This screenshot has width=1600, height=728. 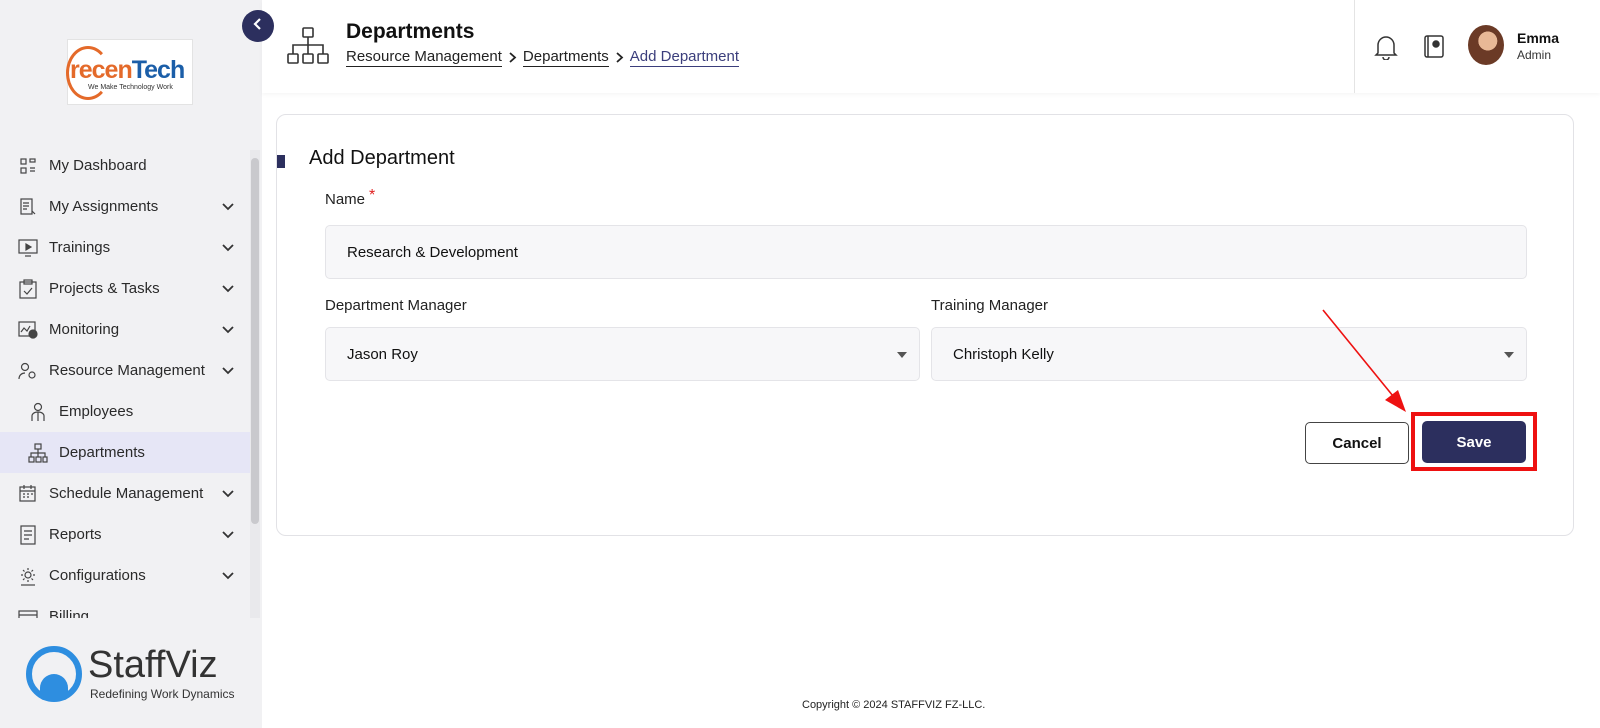 I want to click on sidebar-item-employees: Employees, so click(x=125, y=411).